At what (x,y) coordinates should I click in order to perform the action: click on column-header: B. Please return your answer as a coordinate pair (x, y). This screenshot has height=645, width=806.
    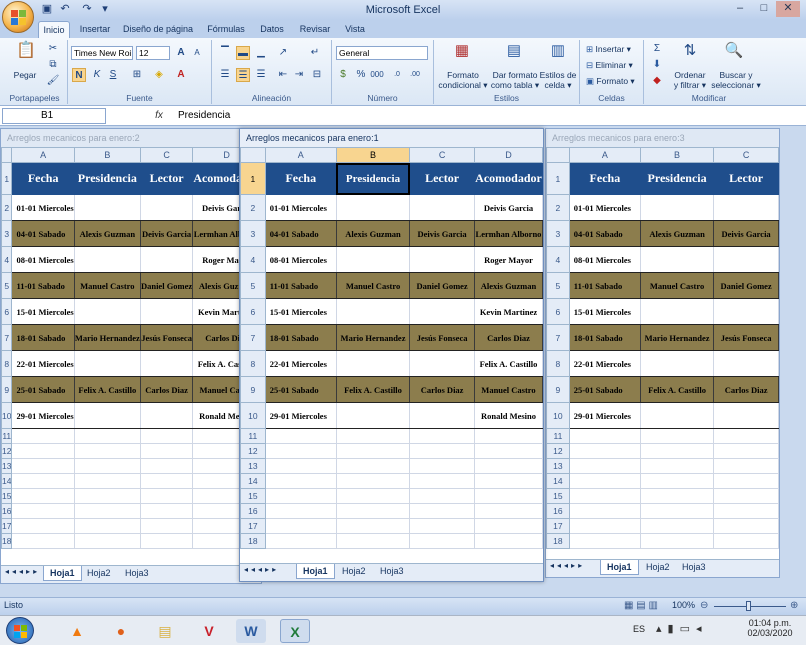
    Looking at the image, I should click on (677, 155).